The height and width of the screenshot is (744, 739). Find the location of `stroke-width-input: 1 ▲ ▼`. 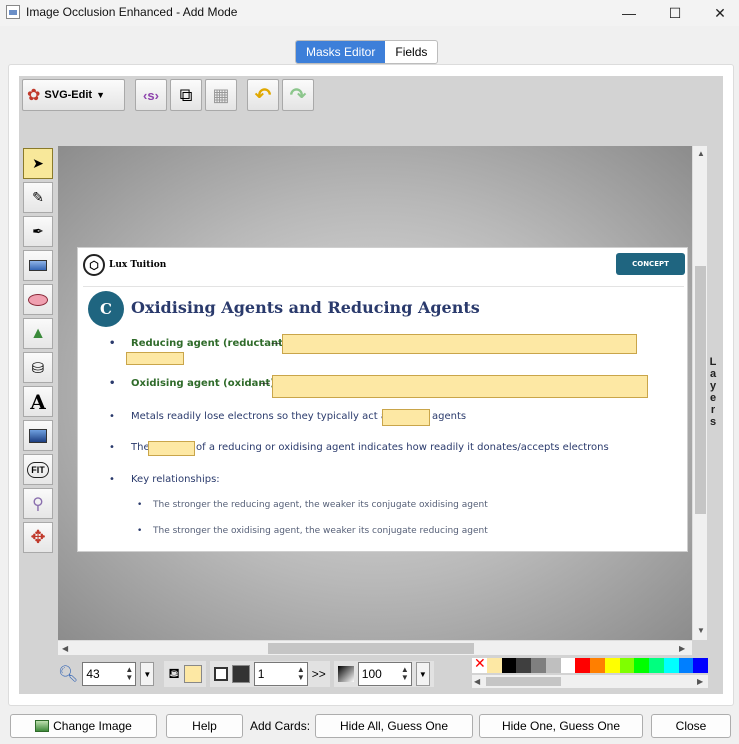

stroke-width-input: 1 ▲ ▼ is located at coordinates (280, 674).